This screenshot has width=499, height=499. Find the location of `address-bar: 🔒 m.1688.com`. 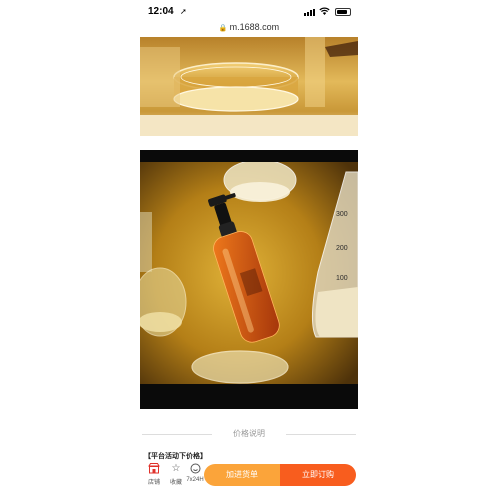

address-bar: 🔒 m.1688.com is located at coordinates (249, 29).